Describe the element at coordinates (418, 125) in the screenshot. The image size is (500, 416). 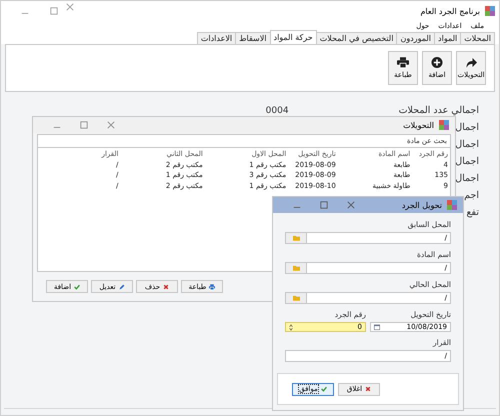
I see `window-title: التحويلات` at that location.